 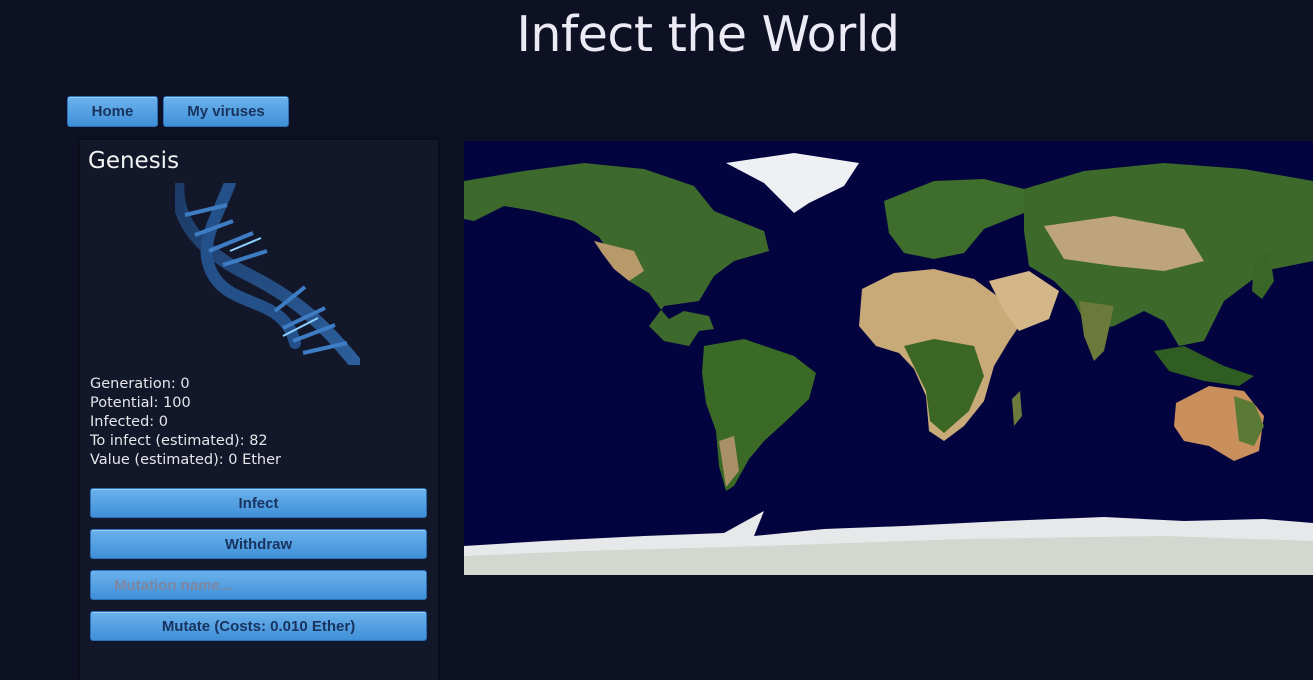 What do you see at coordinates (134, 161) in the screenshot?
I see `virus-name: Genesis` at bounding box center [134, 161].